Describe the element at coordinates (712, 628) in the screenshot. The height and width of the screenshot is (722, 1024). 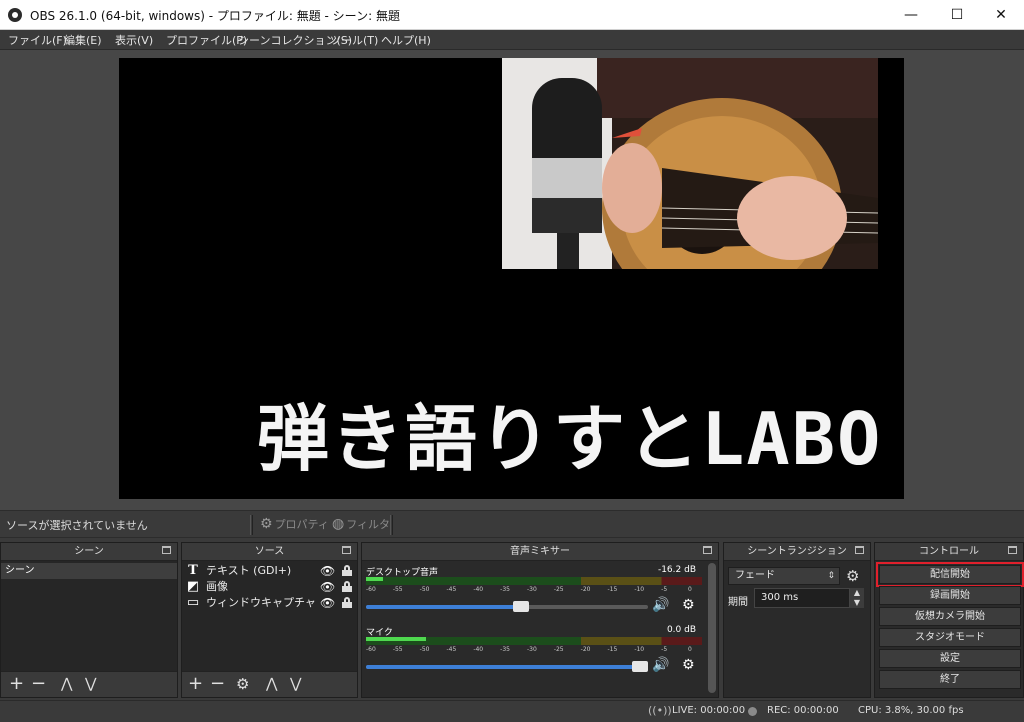
I see `mixer-scrollbar` at that location.